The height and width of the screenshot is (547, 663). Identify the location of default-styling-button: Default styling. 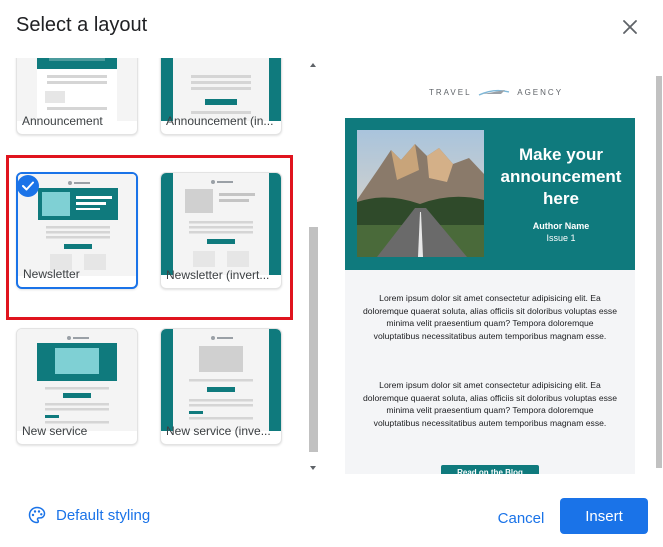
(89, 515).